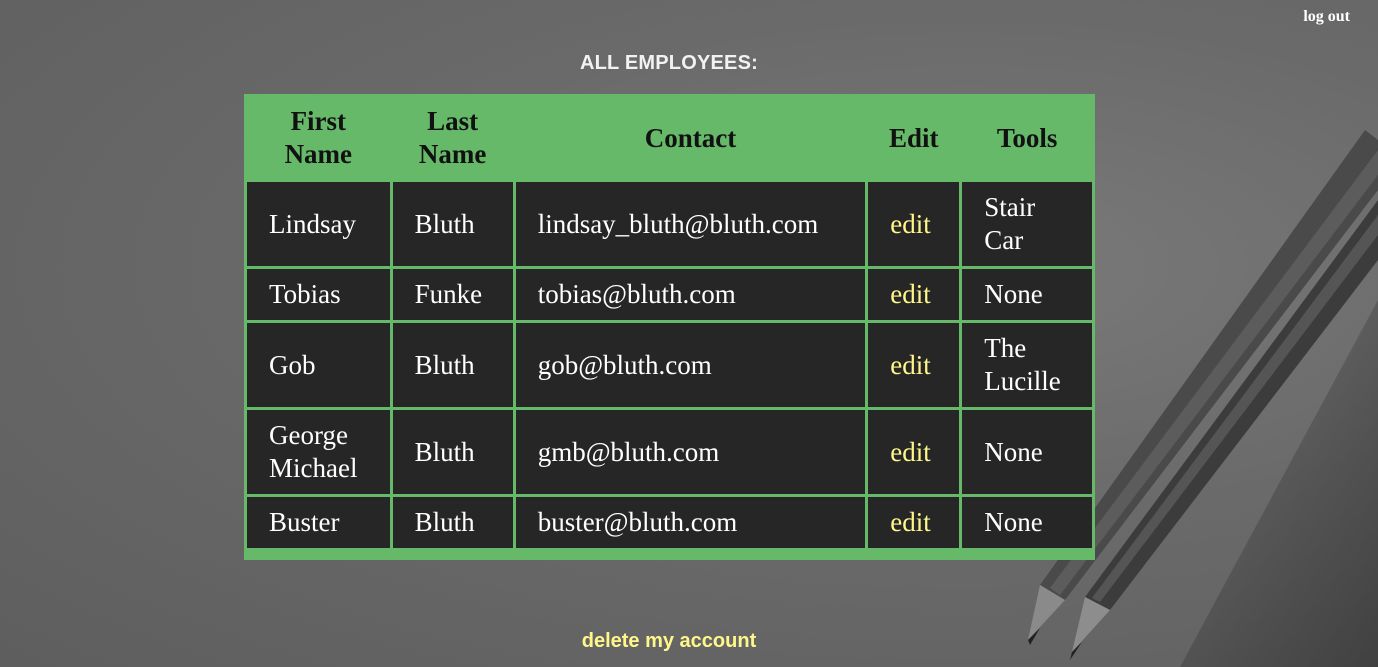  I want to click on cell-first-name: Gob, so click(318, 365).